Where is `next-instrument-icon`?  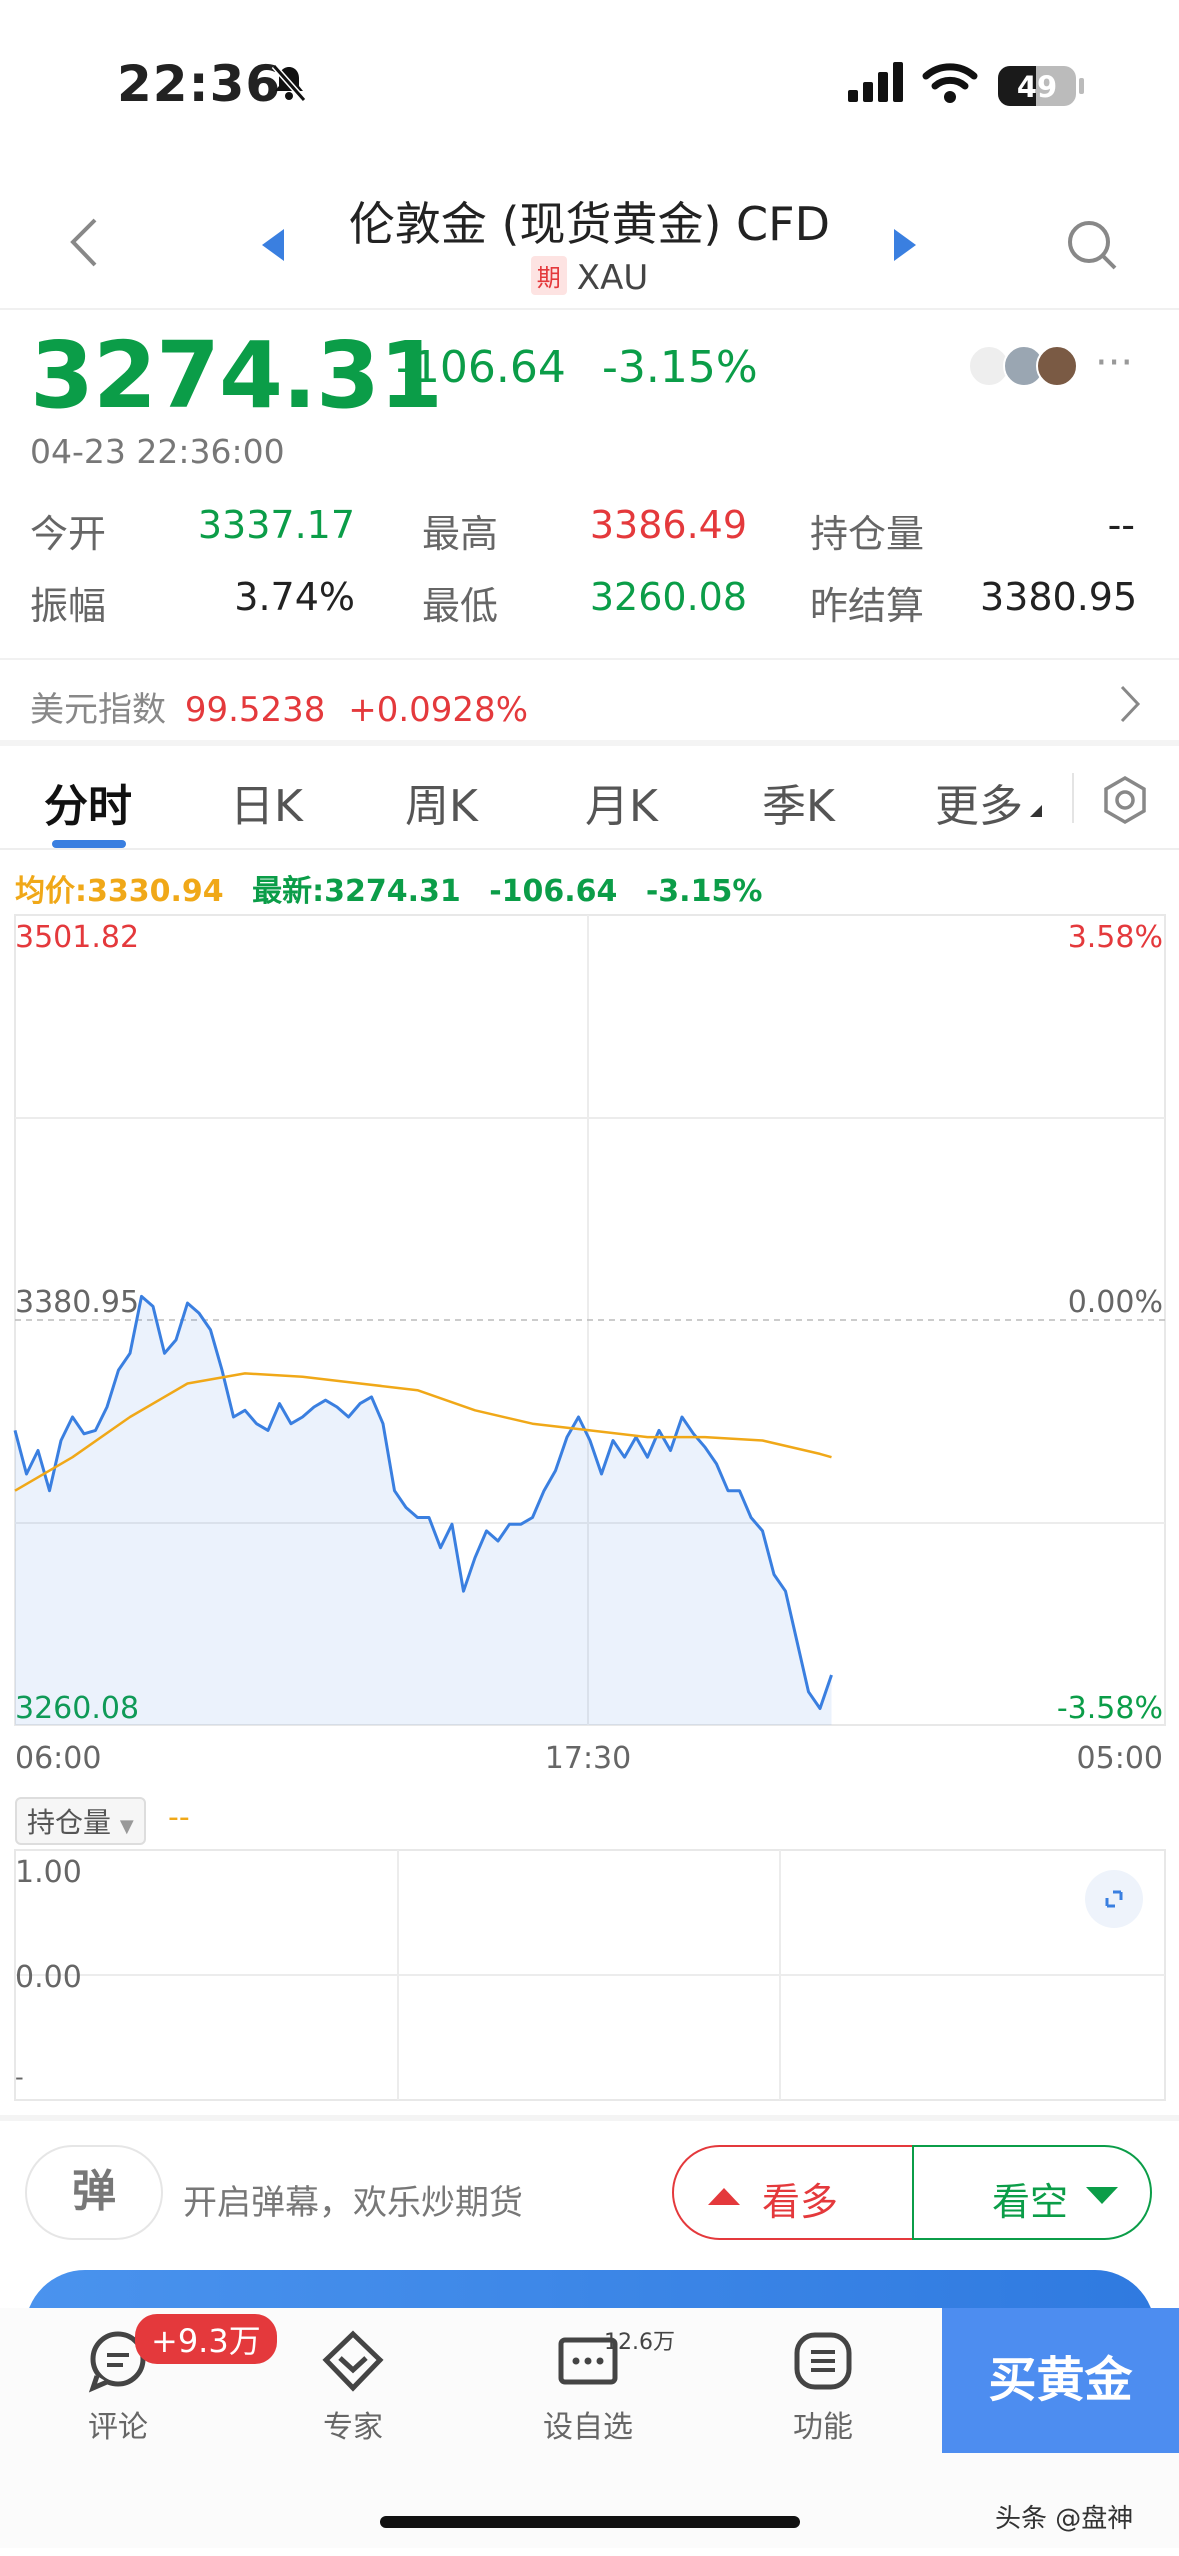 next-instrument-icon is located at coordinates (905, 245).